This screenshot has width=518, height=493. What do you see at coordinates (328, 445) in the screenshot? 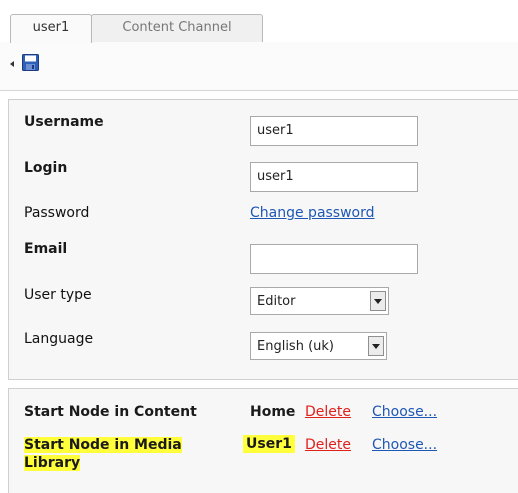
I see `start-node-media-delete-link: Delete` at bounding box center [328, 445].